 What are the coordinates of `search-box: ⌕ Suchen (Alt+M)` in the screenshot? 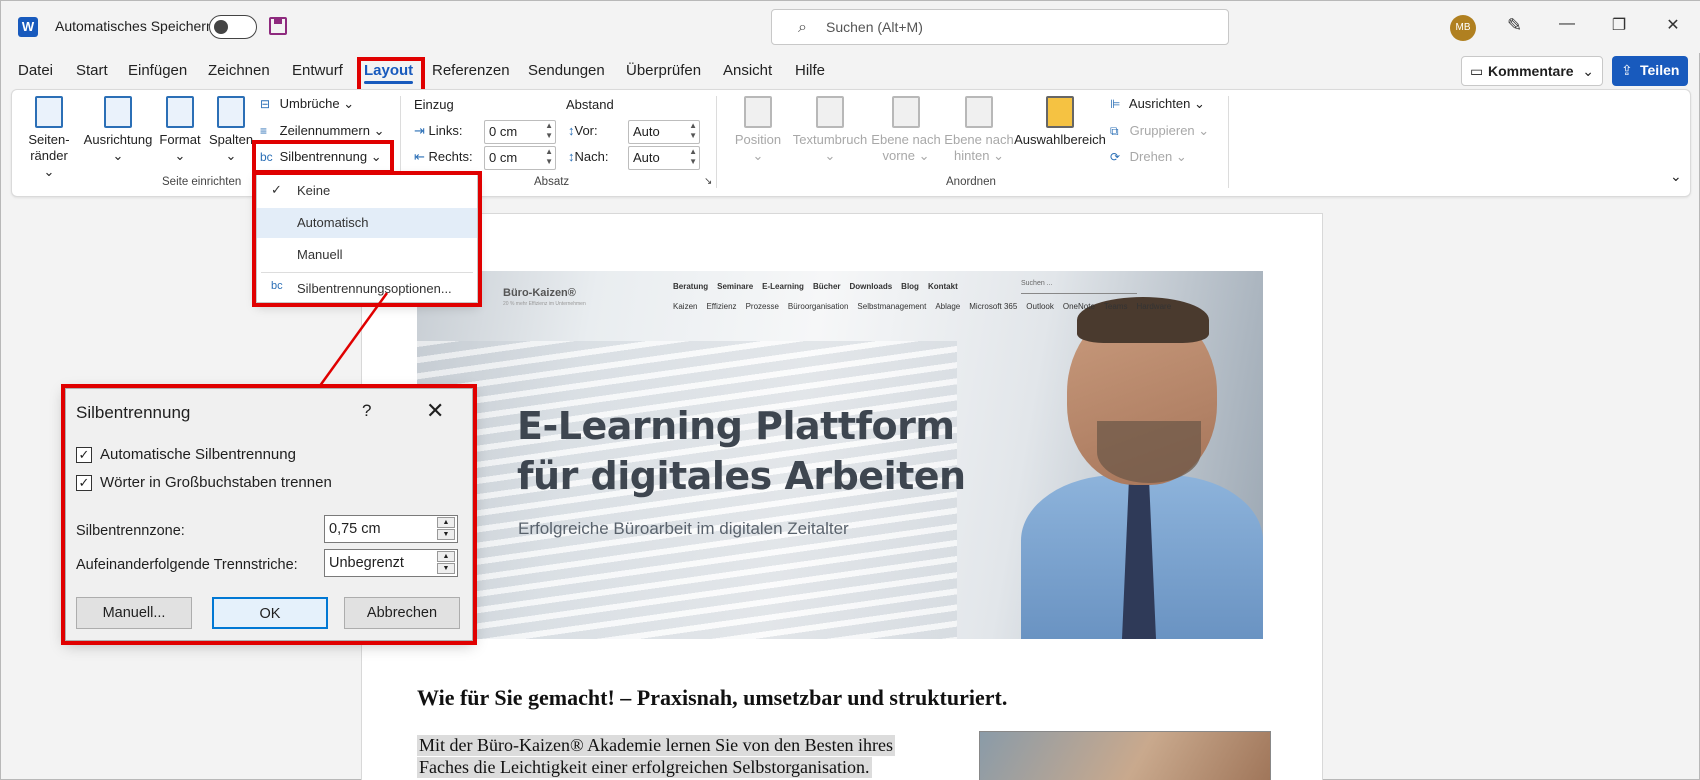 It's located at (1000, 27).